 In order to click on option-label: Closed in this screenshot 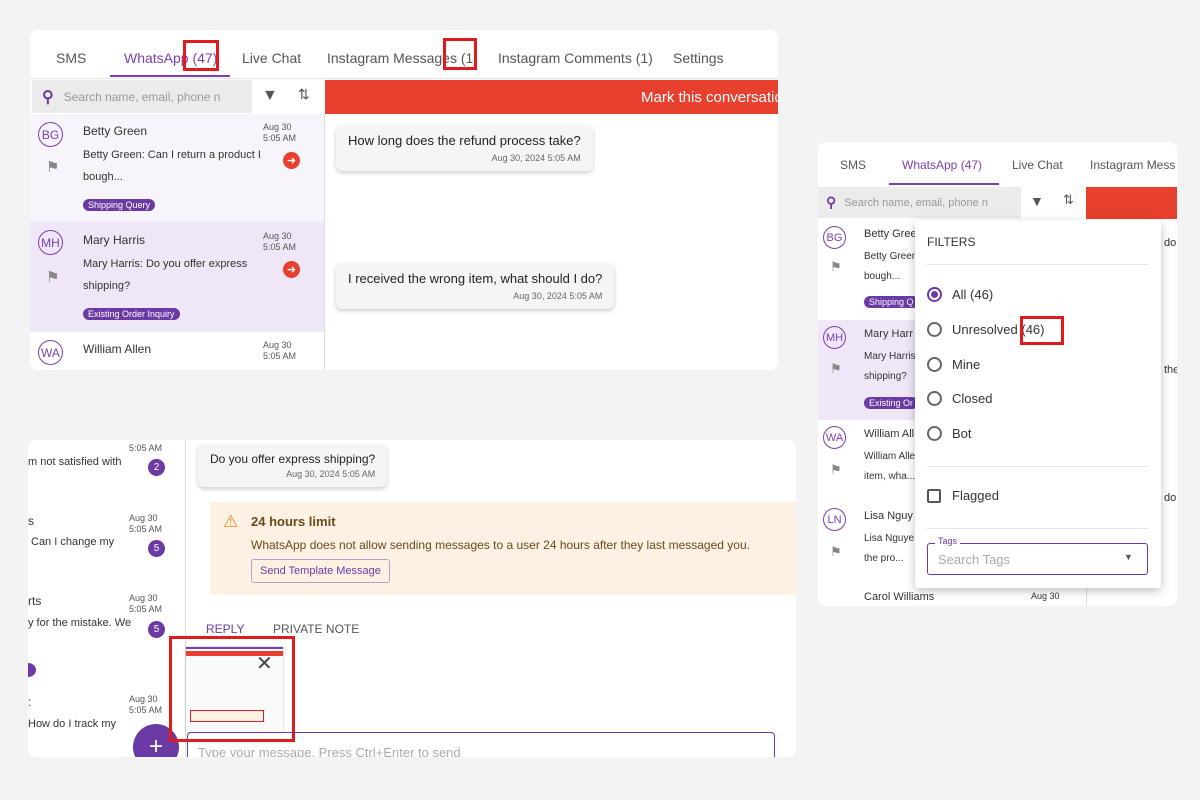, I will do `click(972, 398)`.